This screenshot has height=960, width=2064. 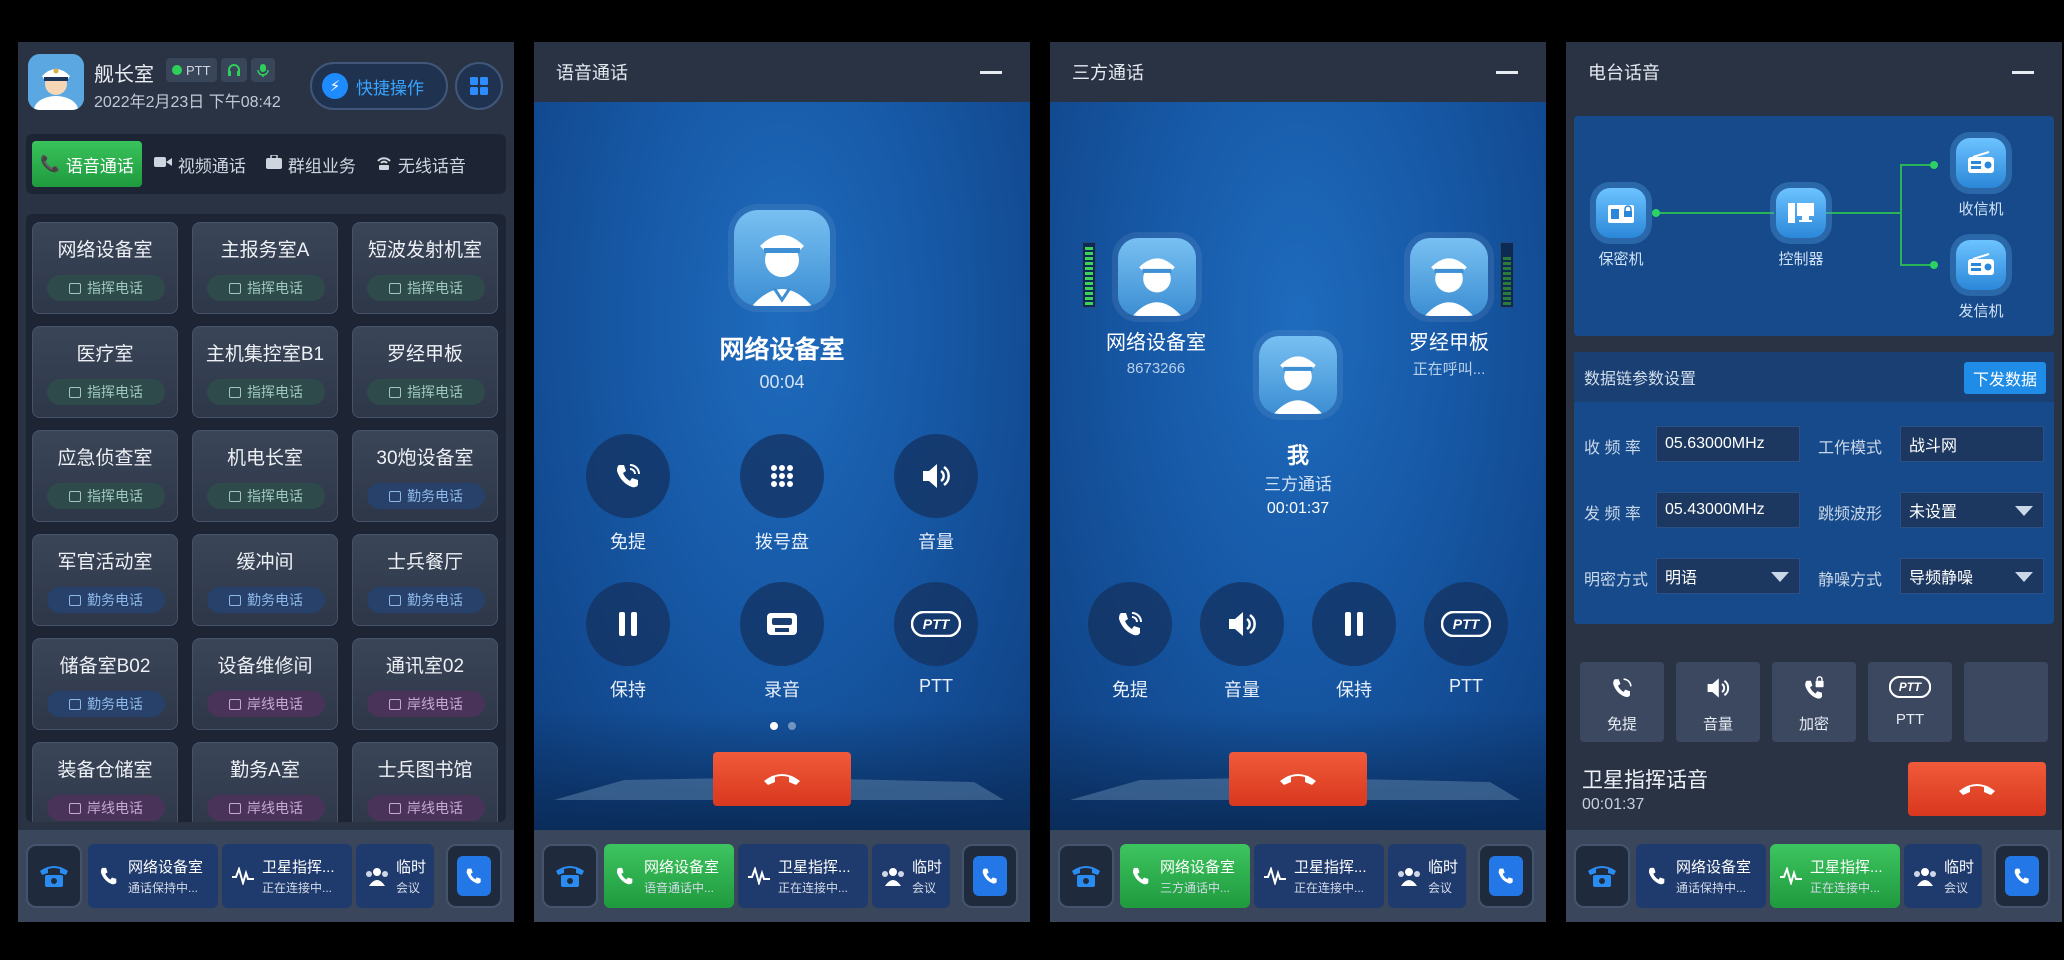 What do you see at coordinates (425, 782) in the screenshot?
I see `contact-card: 士兵图书馆 岸线电话` at bounding box center [425, 782].